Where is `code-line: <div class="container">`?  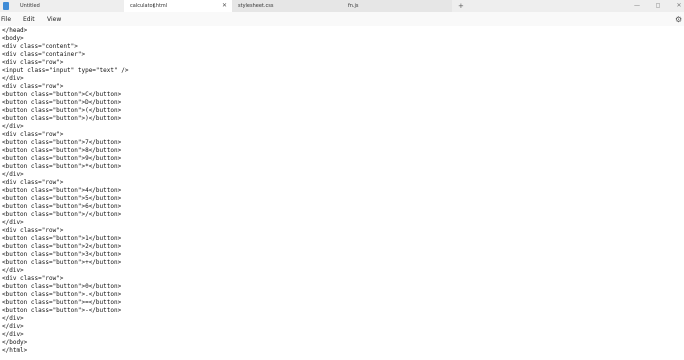
code-line: <div class="container"> is located at coordinates (44, 54).